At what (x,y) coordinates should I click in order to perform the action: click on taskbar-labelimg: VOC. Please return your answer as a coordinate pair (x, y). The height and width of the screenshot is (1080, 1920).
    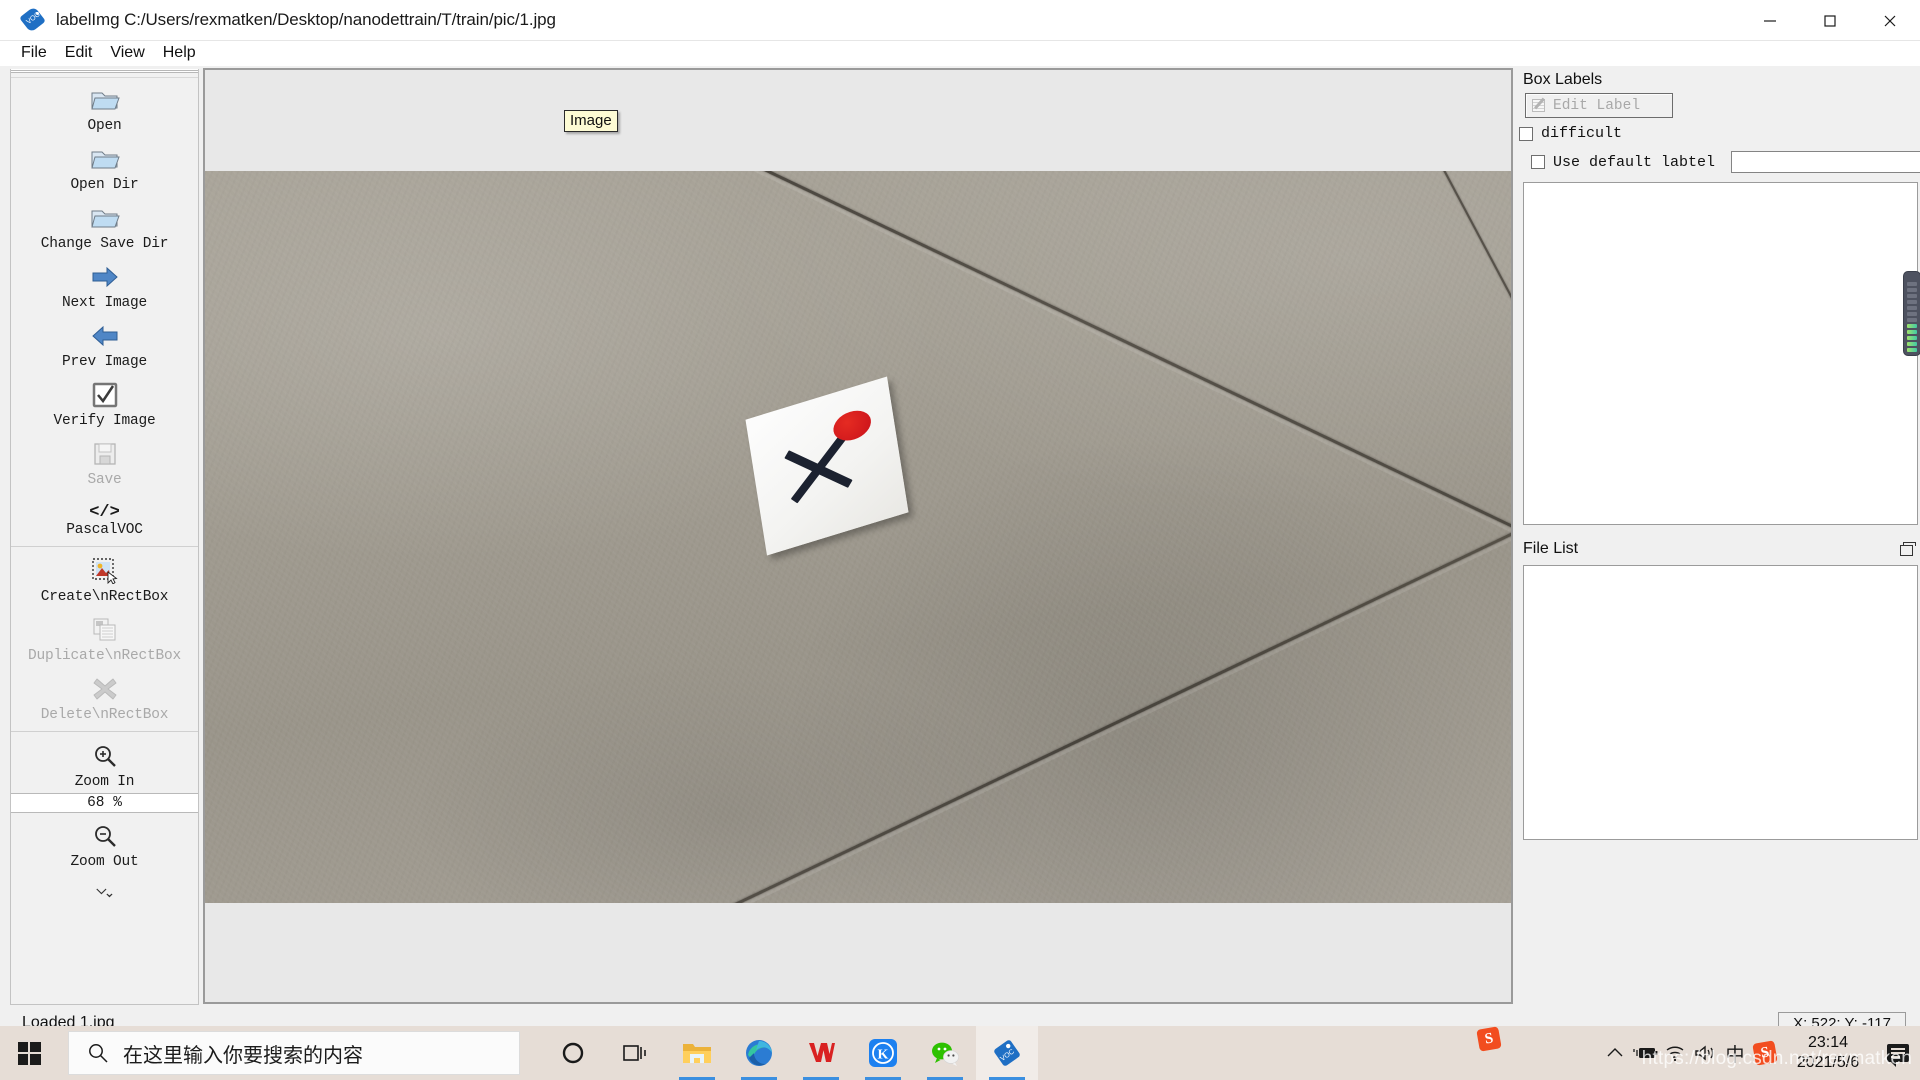
    Looking at the image, I should click on (1007, 1053).